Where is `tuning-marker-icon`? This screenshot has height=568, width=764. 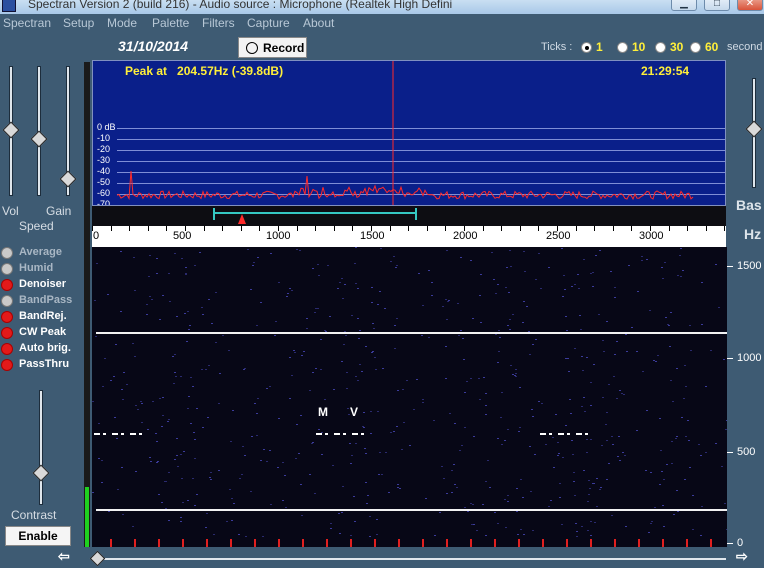
tuning-marker-icon is located at coordinates (242, 219).